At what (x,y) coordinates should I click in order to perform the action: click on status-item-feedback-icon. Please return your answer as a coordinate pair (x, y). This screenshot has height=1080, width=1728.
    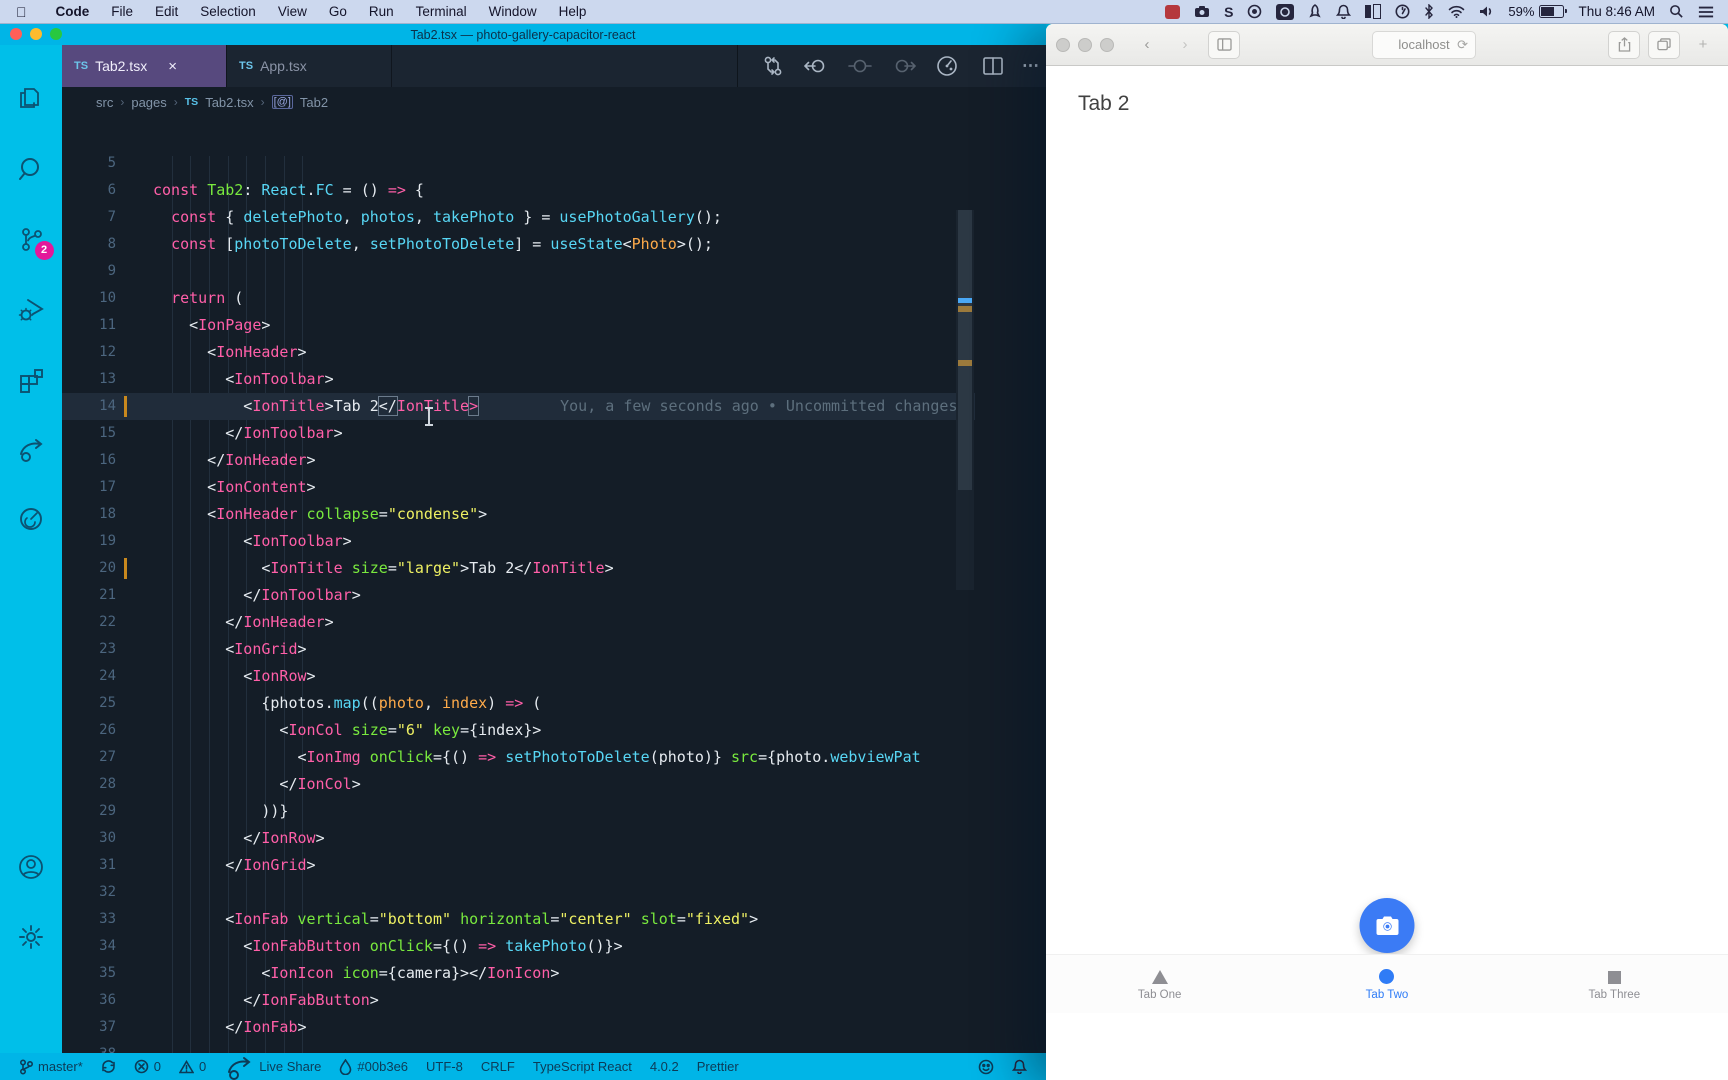
    Looking at the image, I should click on (986, 1067).